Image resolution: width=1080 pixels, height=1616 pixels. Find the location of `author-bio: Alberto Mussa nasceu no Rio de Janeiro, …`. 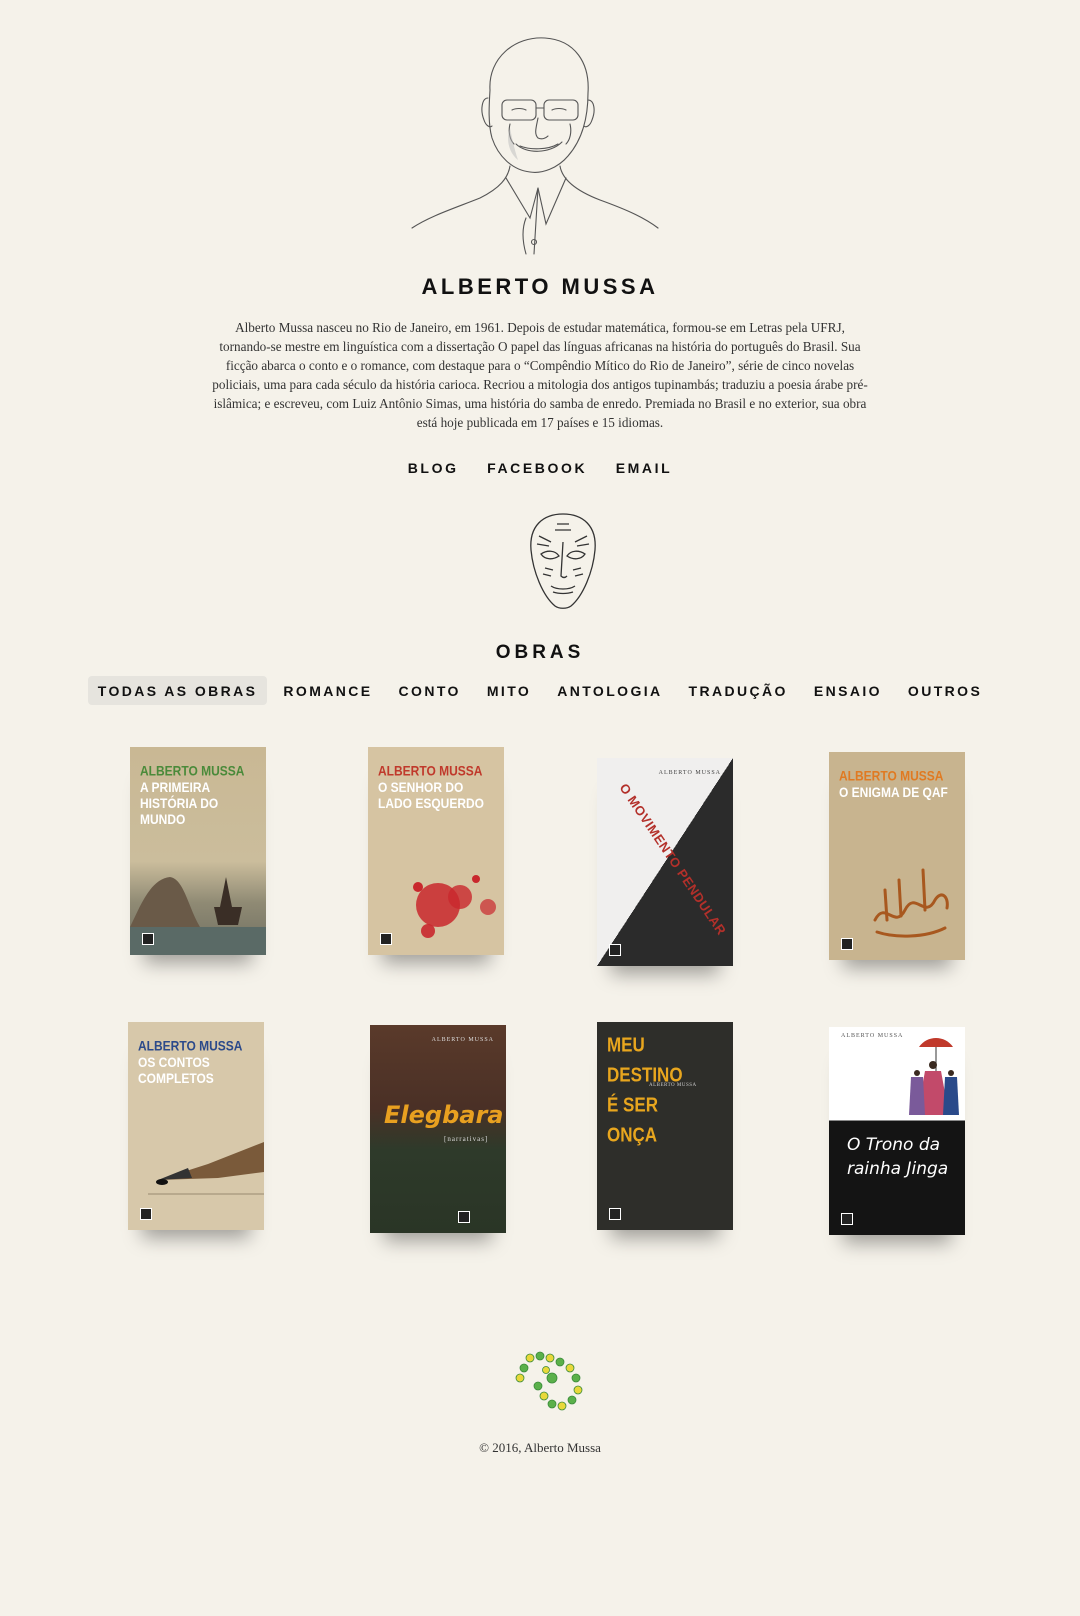

author-bio: Alberto Mussa nasceu no Rio de Janeiro, … is located at coordinates (540, 375).